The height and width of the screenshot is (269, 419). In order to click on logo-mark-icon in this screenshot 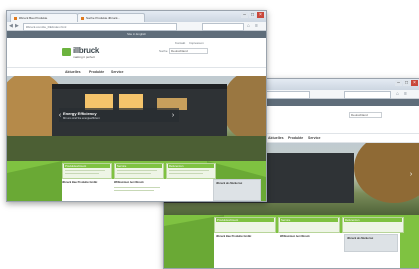, I will do `click(66, 52)`.